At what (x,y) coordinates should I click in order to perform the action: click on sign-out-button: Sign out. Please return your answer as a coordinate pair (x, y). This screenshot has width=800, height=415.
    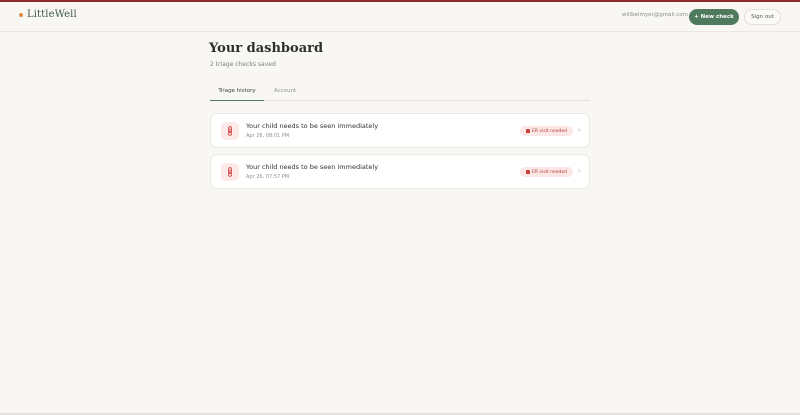
    Looking at the image, I should click on (762, 17).